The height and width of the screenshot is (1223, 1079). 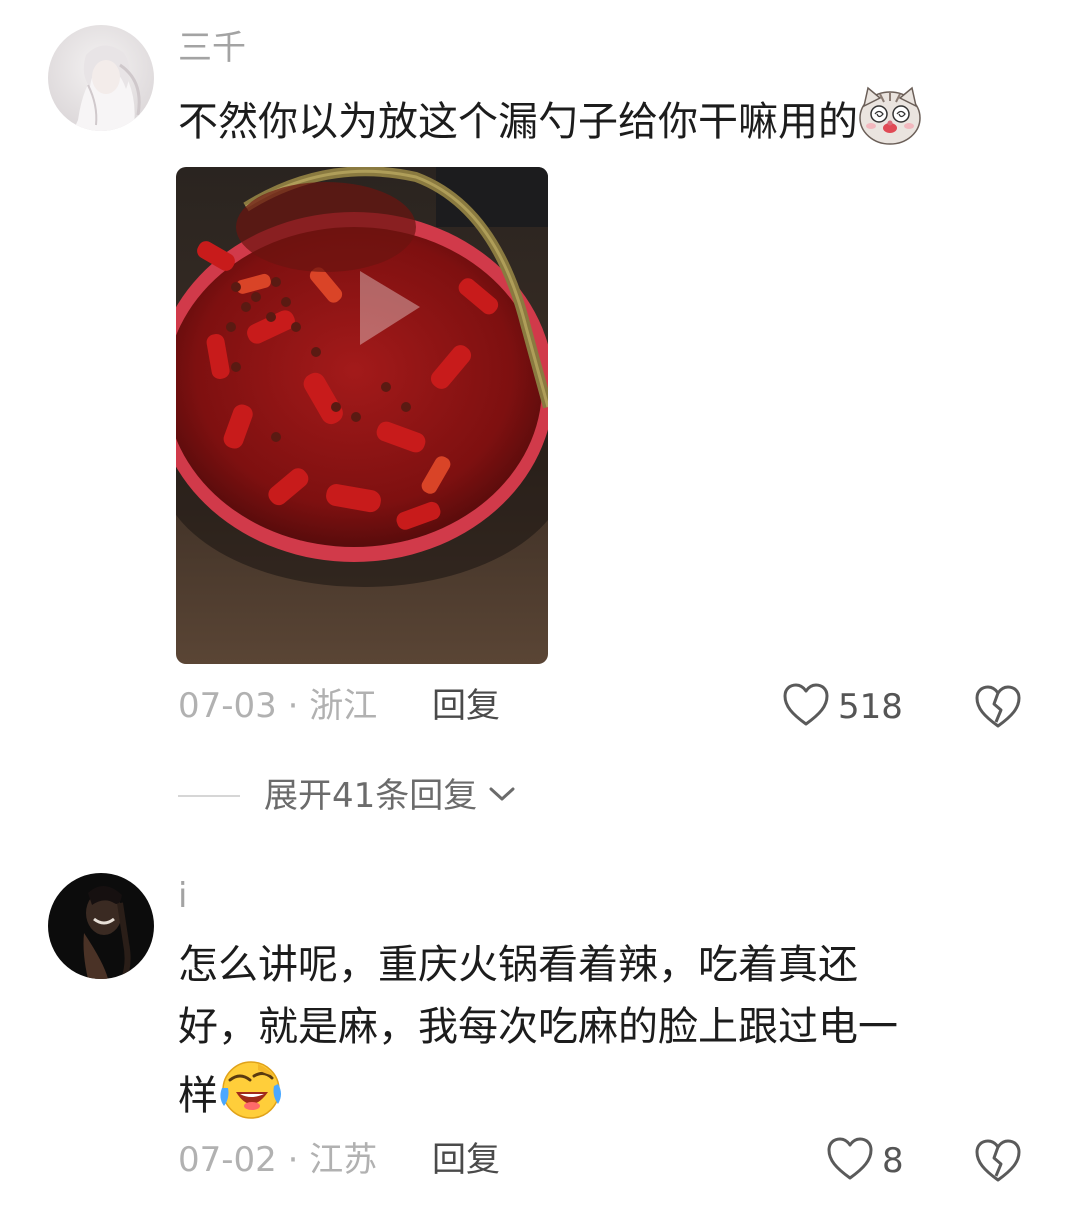 I want to click on comment-text-content: 不然你以为放这个漏勺子给你干嘛用的, so click(x=518, y=122).